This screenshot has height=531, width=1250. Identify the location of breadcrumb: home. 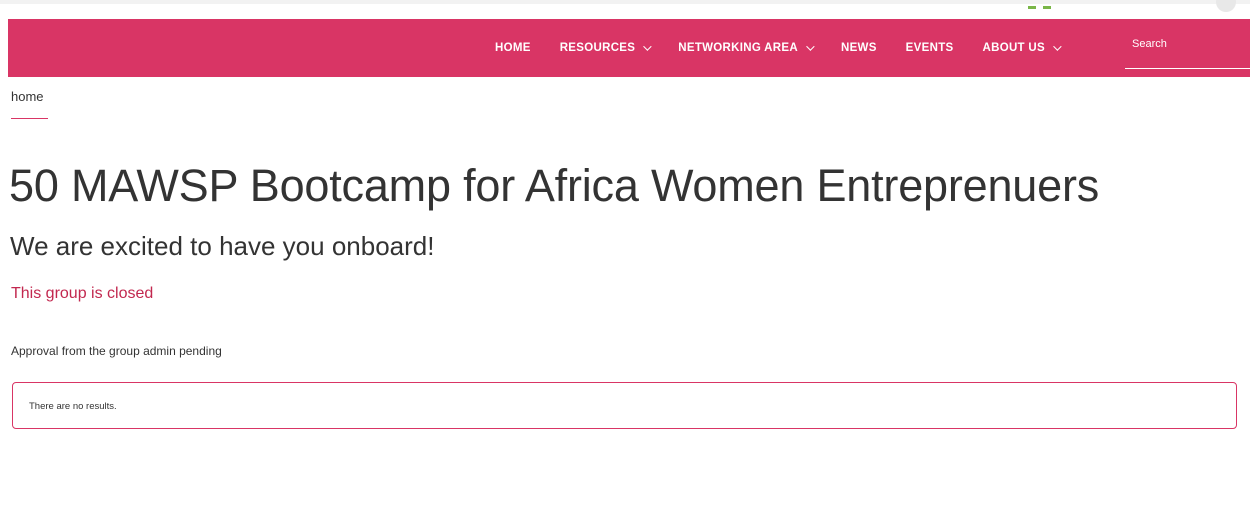
(27, 96).